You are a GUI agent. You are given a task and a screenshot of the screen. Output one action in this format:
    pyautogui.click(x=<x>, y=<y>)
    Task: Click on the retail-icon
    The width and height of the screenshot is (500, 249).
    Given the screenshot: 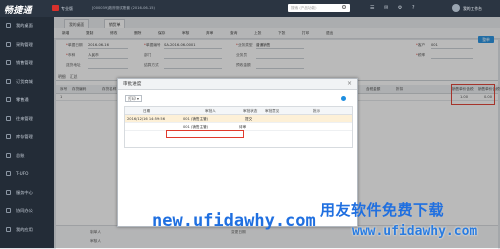 What is the action you would take?
    pyautogui.click(x=8, y=99)
    